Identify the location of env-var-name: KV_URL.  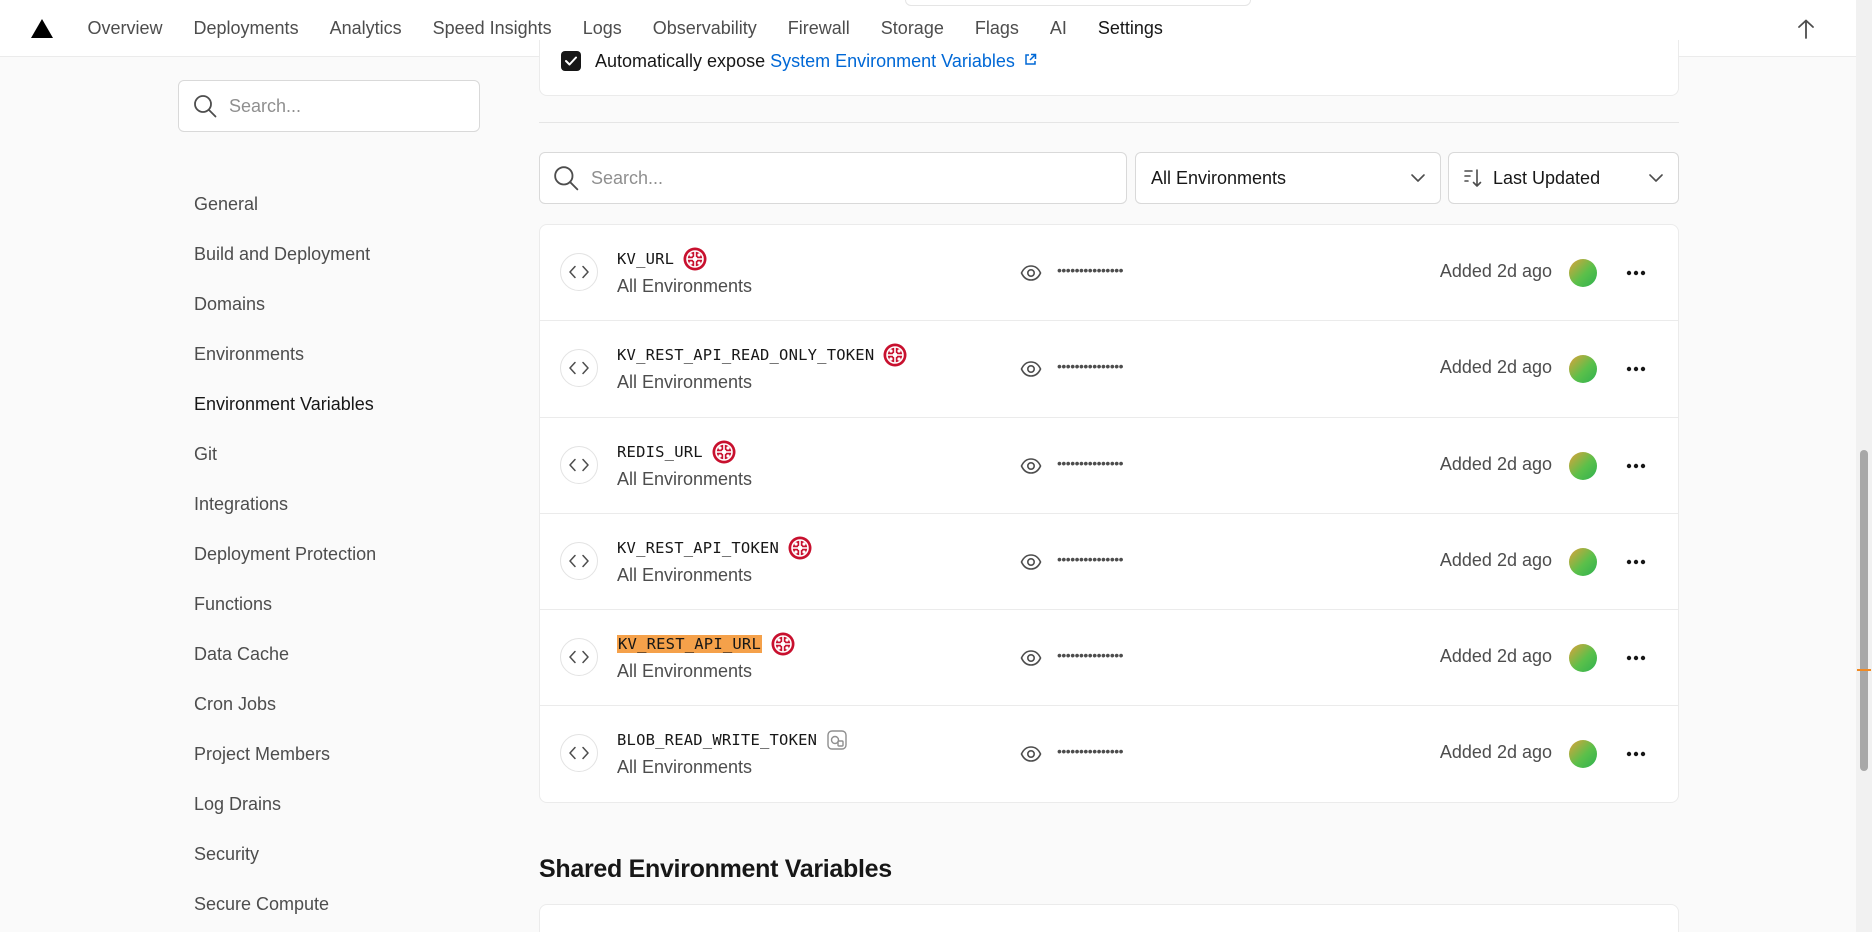
(646, 259).